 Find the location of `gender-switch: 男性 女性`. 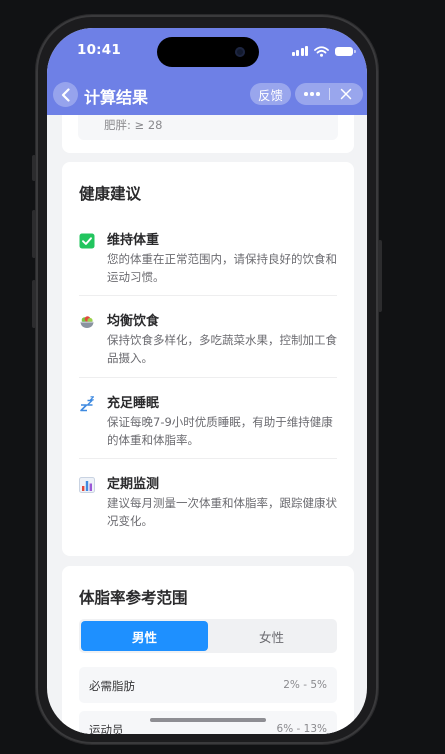

gender-switch: 男性 女性 is located at coordinates (208, 636).